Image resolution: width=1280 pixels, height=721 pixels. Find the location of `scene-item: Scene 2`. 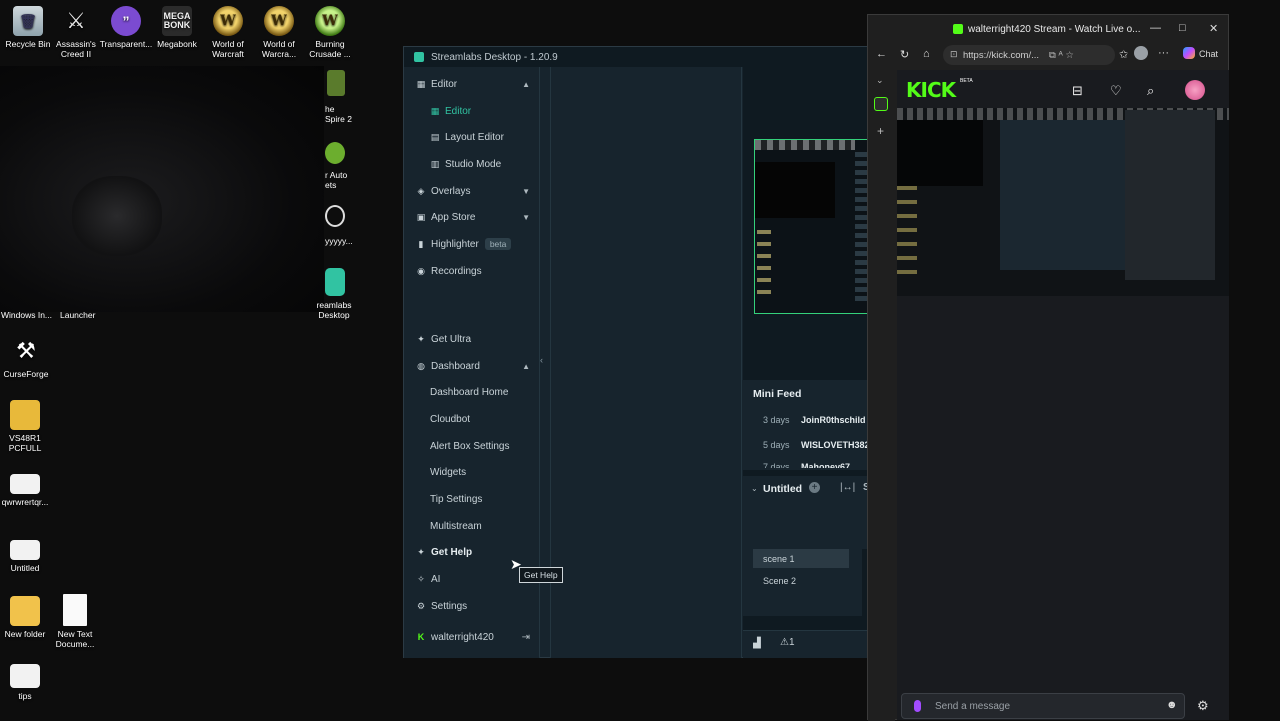

scene-item: Scene 2 is located at coordinates (801, 580).